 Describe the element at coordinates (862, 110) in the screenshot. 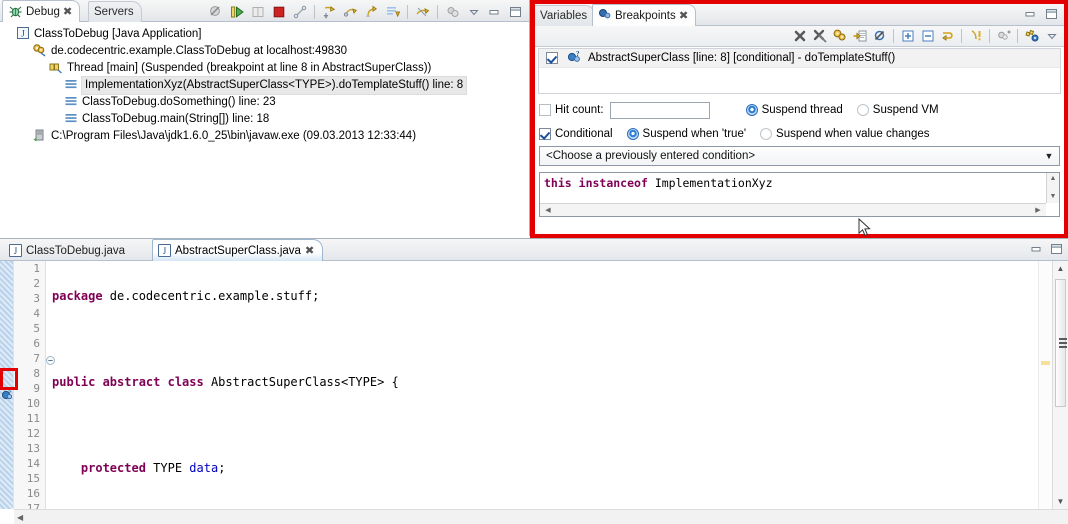

I see `suspend-vm-radio` at that location.